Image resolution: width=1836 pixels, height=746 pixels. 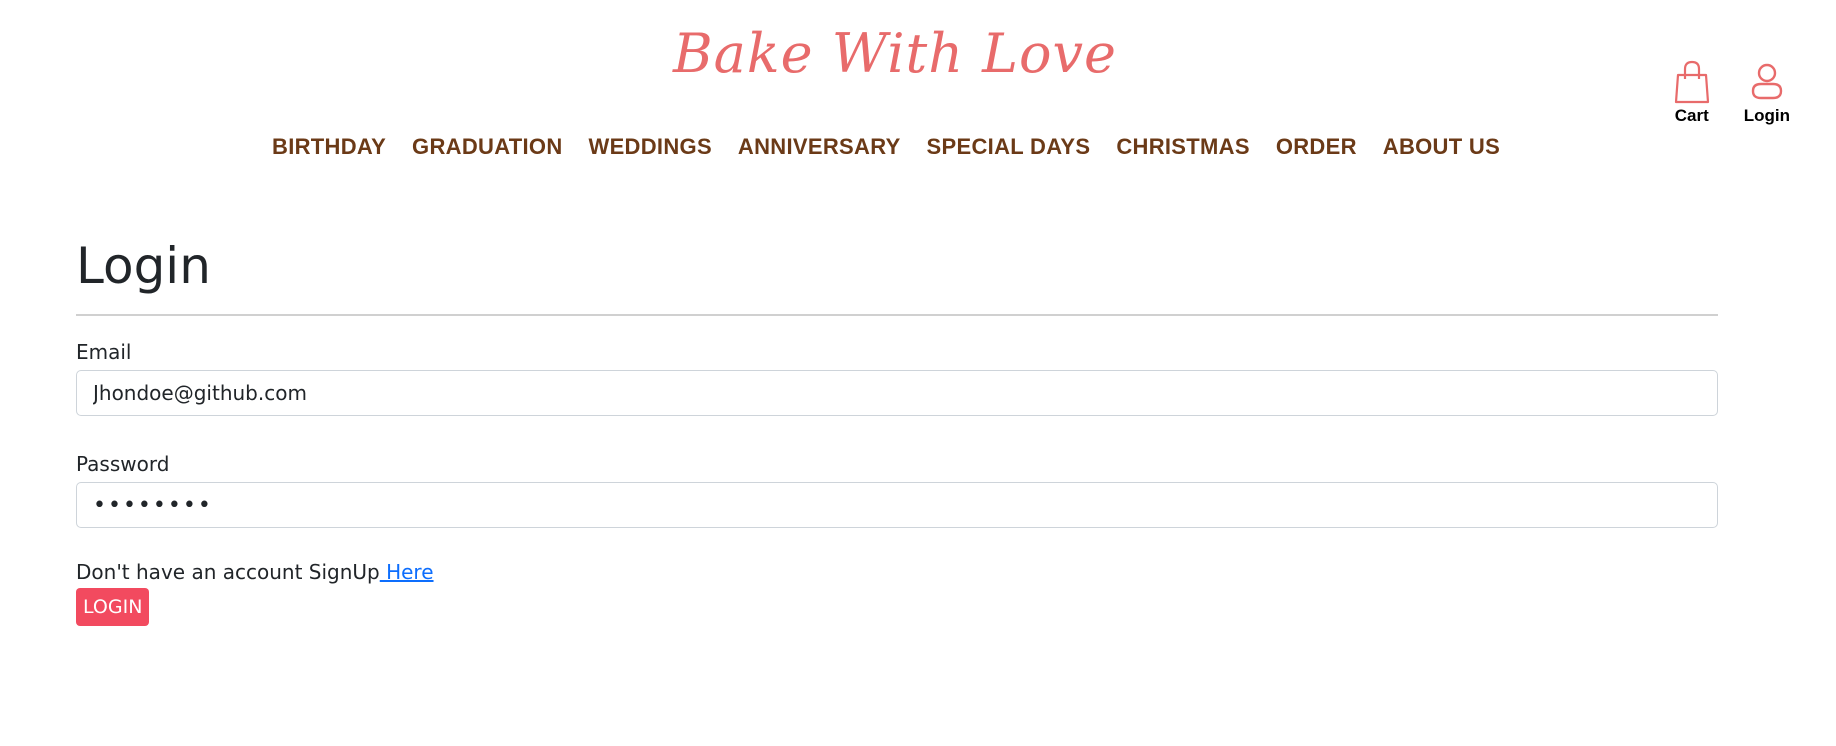 What do you see at coordinates (123, 464) in the screenshot?
I see `password-label: Password` at bounding box center [123, 464].